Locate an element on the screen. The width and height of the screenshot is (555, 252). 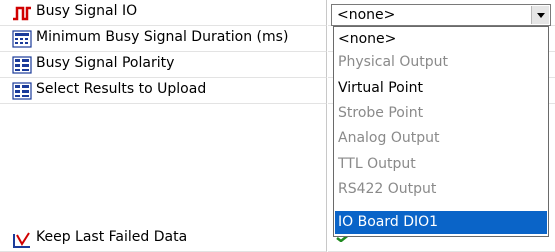
property-label: Busy Signal Polarity is located at coordinates (105, 63).